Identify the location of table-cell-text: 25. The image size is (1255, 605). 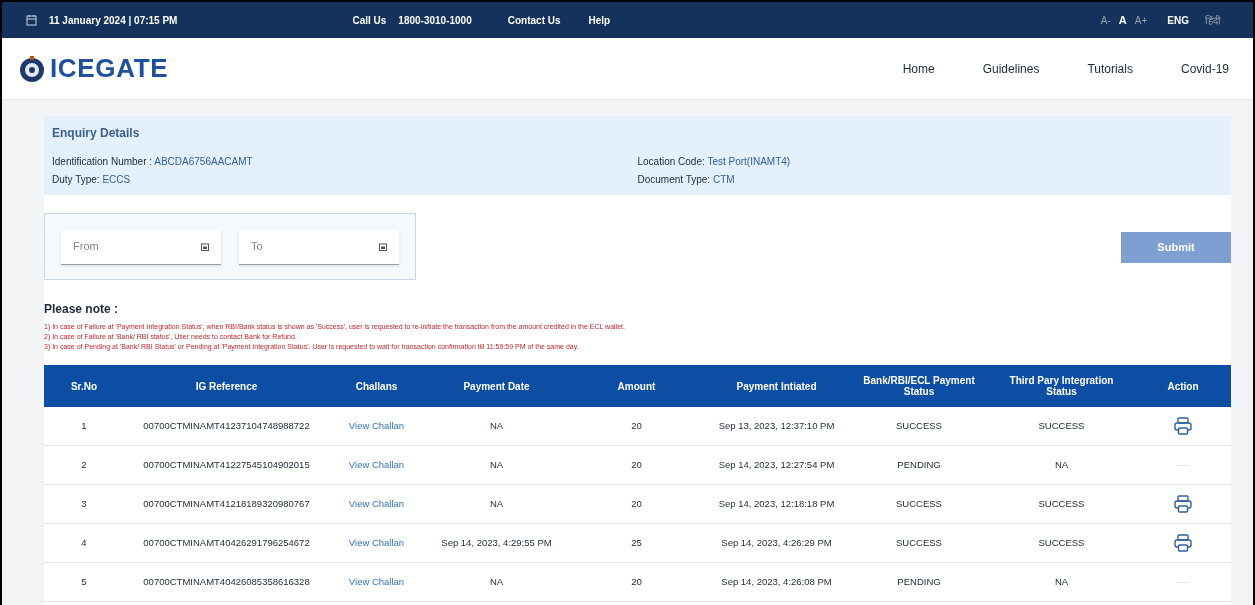
(636, 542).